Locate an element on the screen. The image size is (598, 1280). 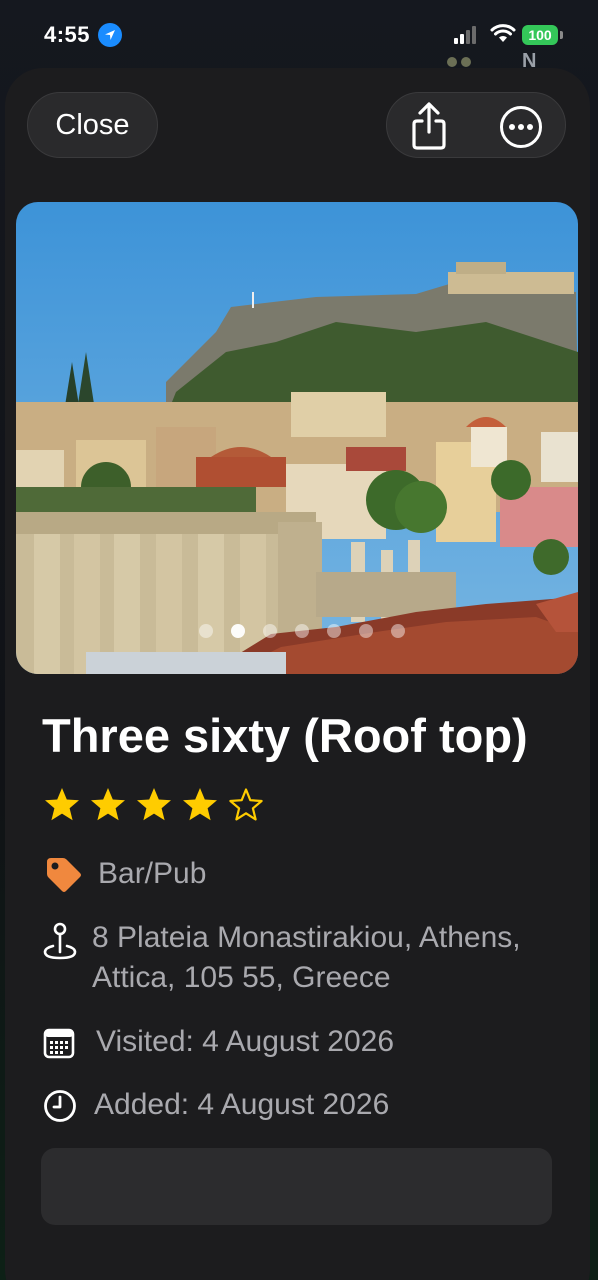
battery-tip is located at coordinates (561, 35).